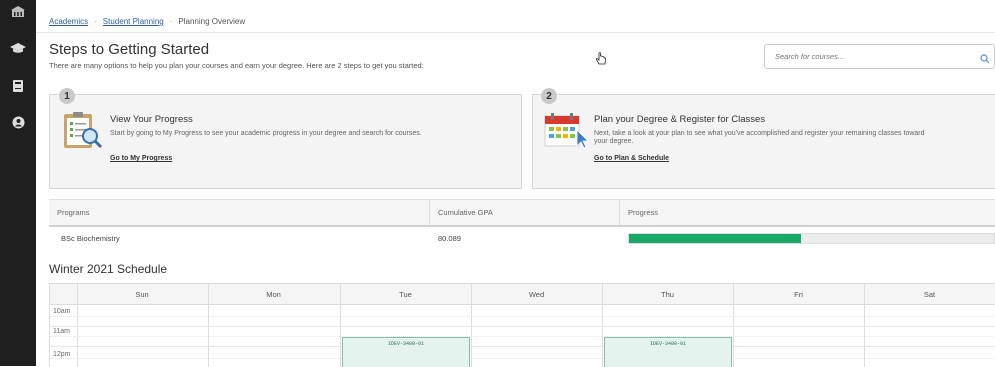  I want to click on go-to-my-progress-link: Go to My Progress, so click(141, 158).